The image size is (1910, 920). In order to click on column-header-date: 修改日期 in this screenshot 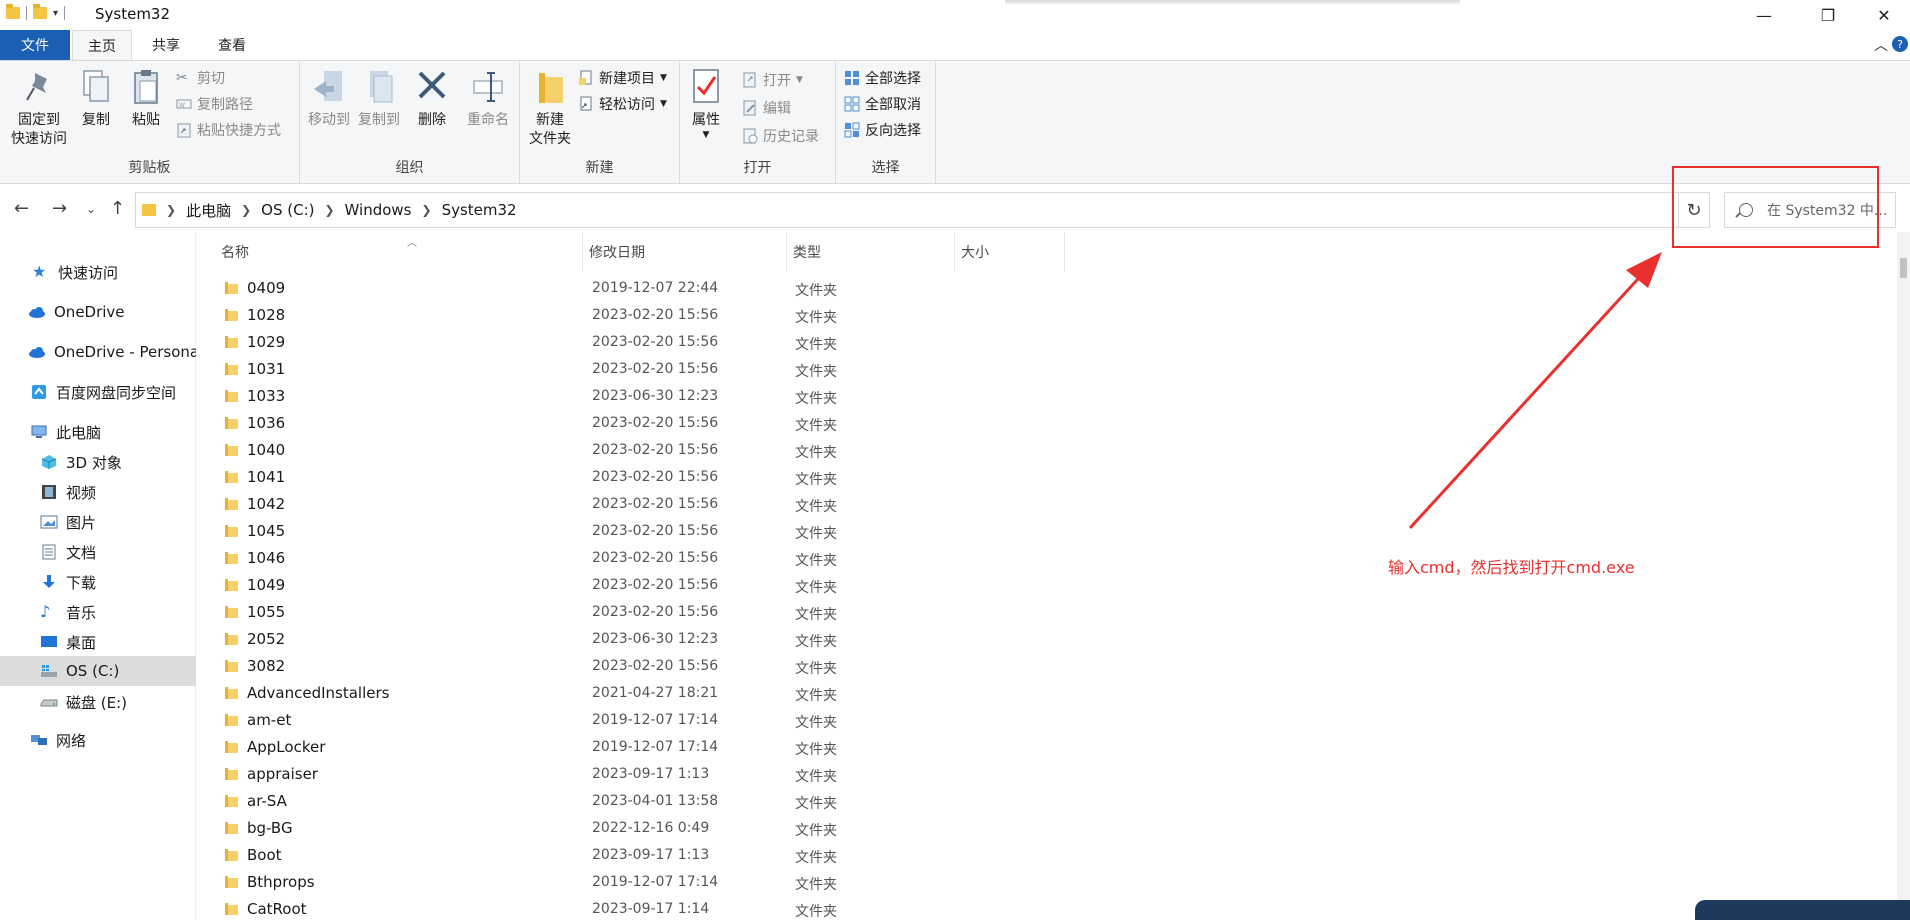, I will do `click(685, 252)`.